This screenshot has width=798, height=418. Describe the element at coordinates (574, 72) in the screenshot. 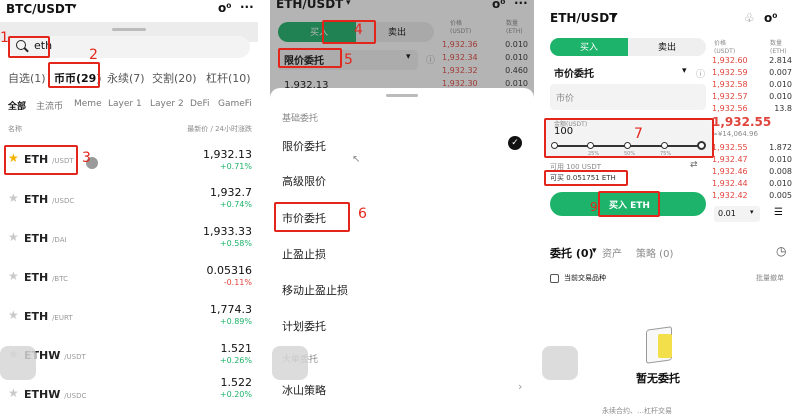

I see `order-type-value: 市价委托` at that location.